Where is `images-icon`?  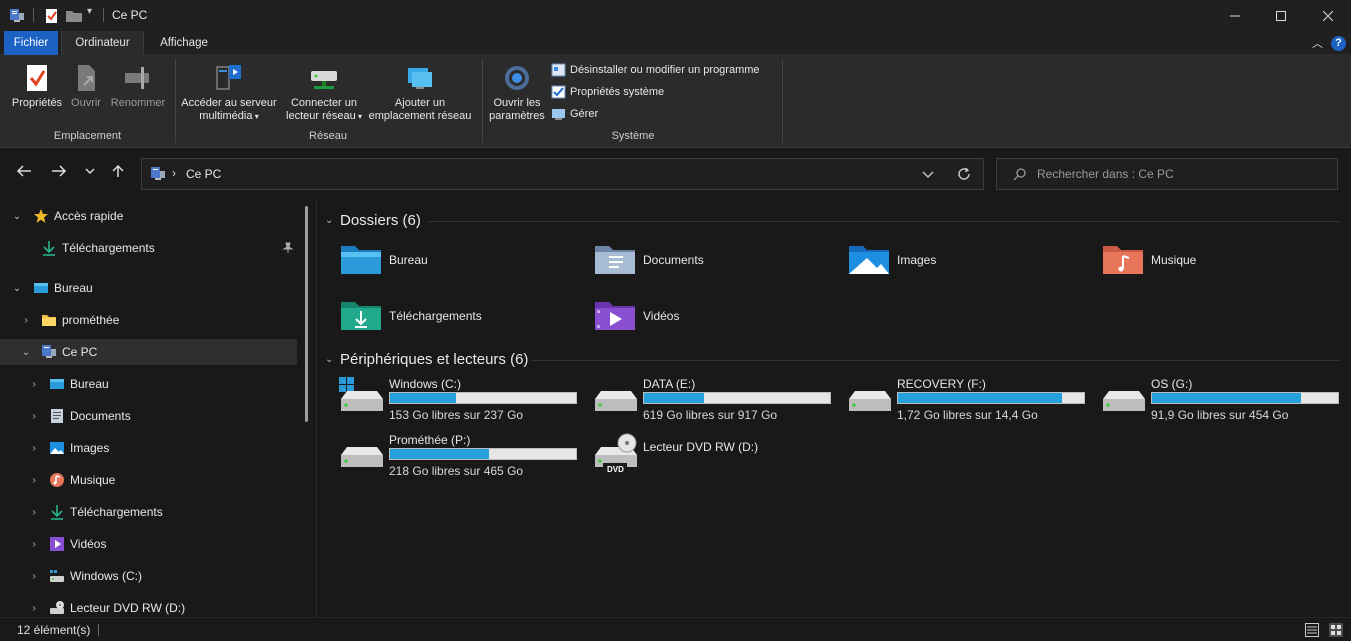
images-icon is located at coordinates (57, 448).